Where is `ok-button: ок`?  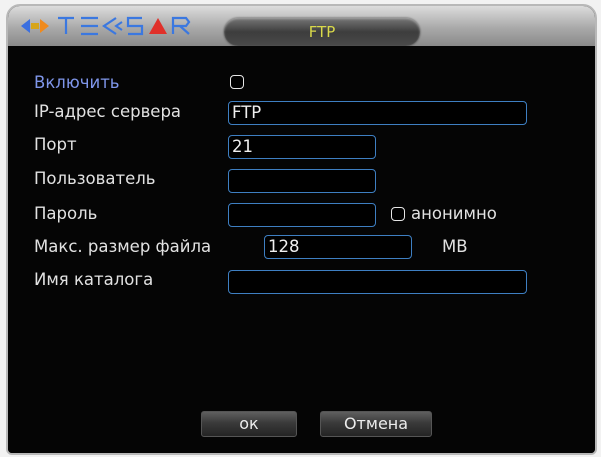
ok-button: ок is located at coordinates (249, 424).